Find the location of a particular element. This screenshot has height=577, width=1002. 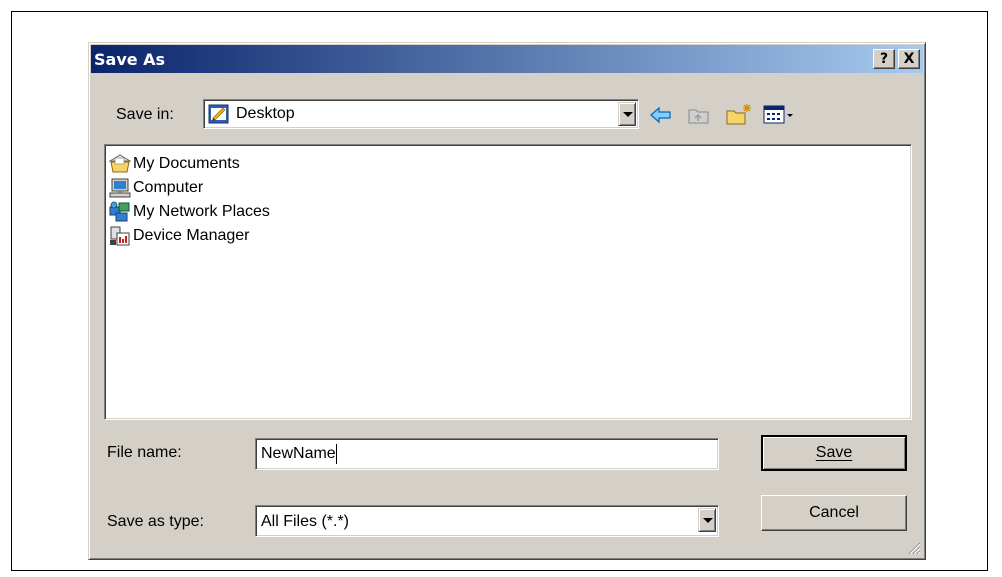

help-button: ? is located at coordinates (884, 59).